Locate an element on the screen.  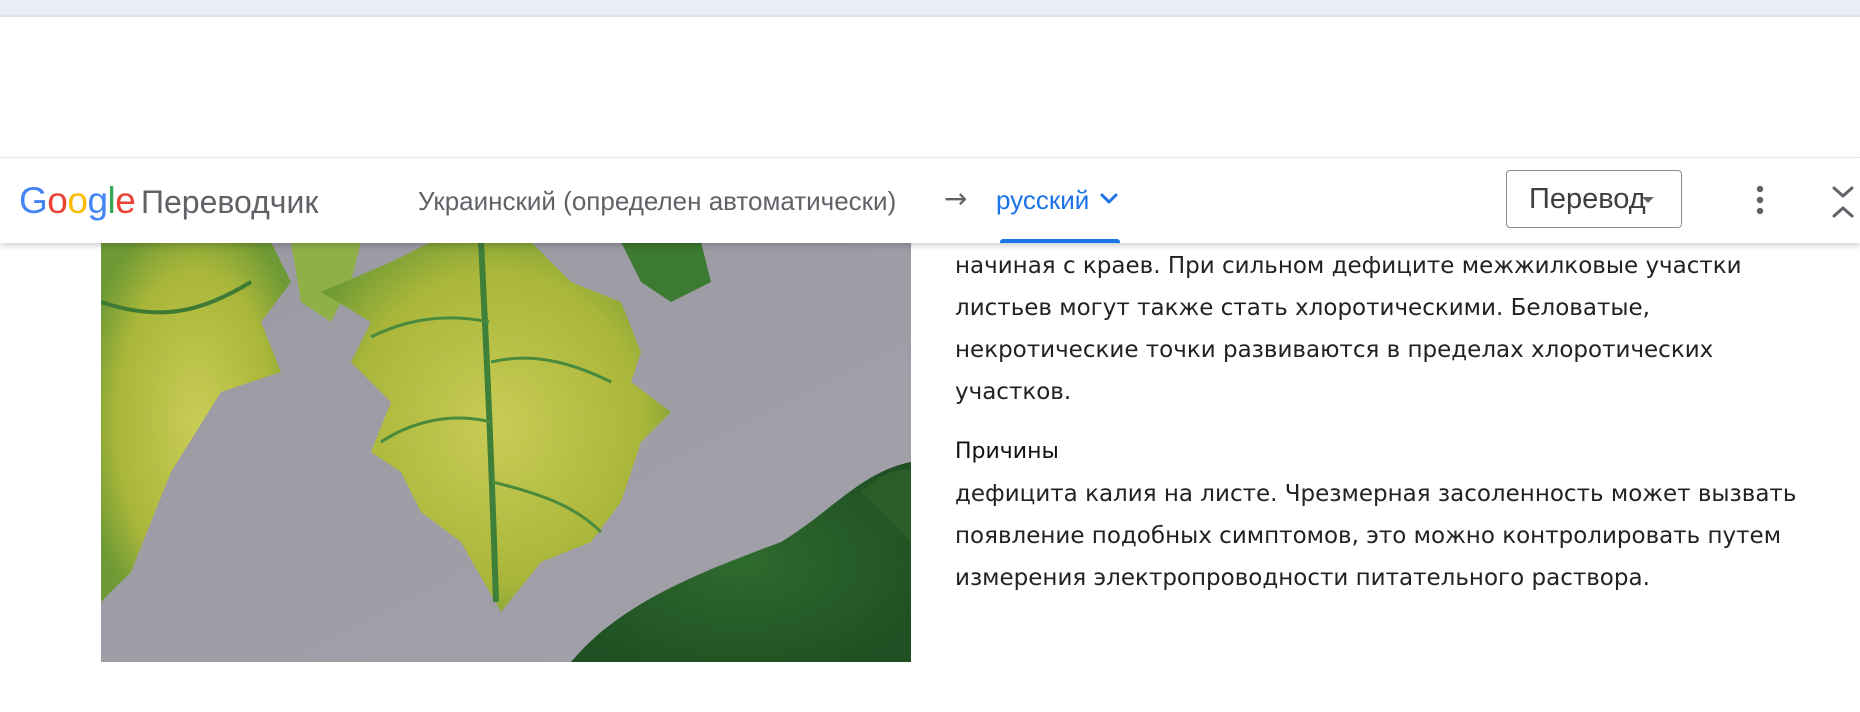
logo-letter: l is located at coordinates (111, 200).